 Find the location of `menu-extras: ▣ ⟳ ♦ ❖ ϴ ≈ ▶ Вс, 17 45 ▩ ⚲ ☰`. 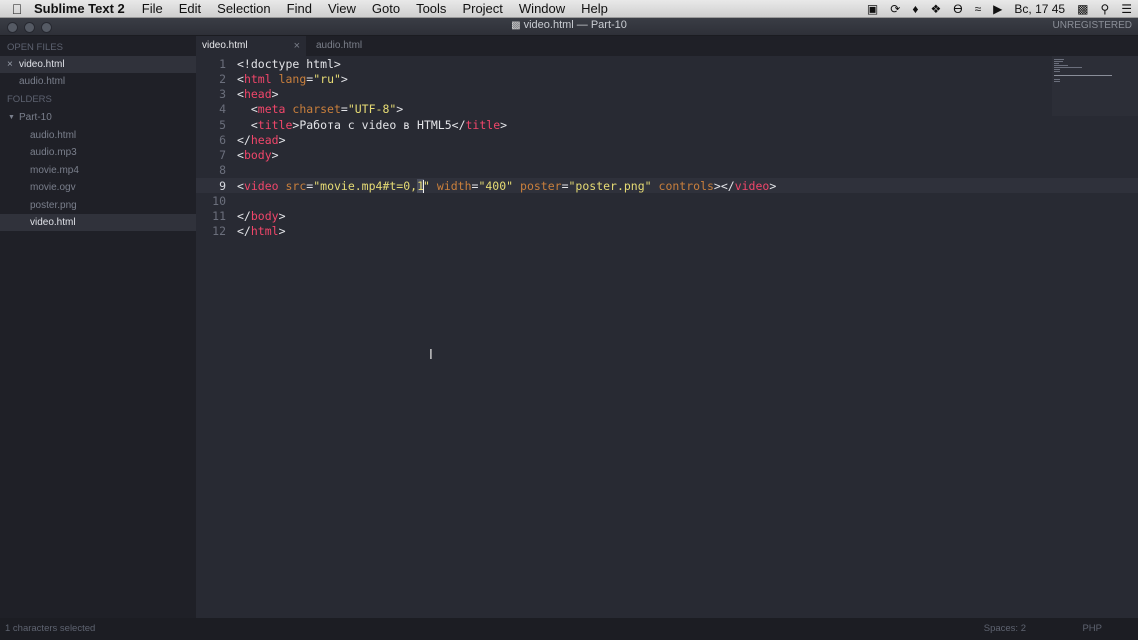

menu-extras: ▣ ⟳ ♦ ❖ ϴ ≈ ▶ Вс, 17 45 ▩ ⚲ ☰ is located at coordinates (999, 8).